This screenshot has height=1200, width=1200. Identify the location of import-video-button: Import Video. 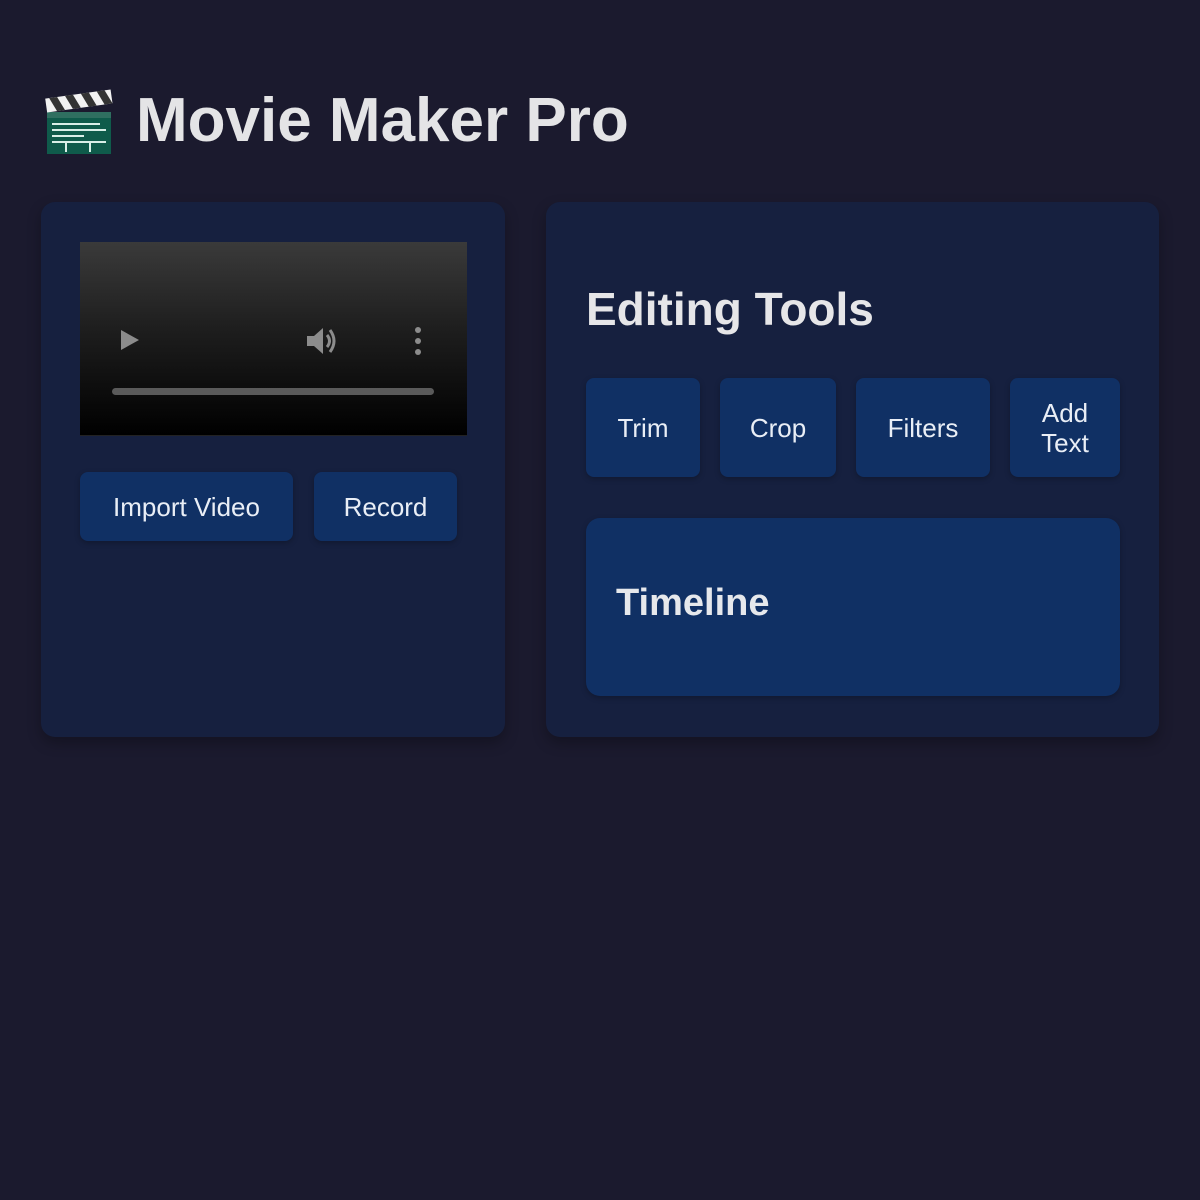
(186, 506).